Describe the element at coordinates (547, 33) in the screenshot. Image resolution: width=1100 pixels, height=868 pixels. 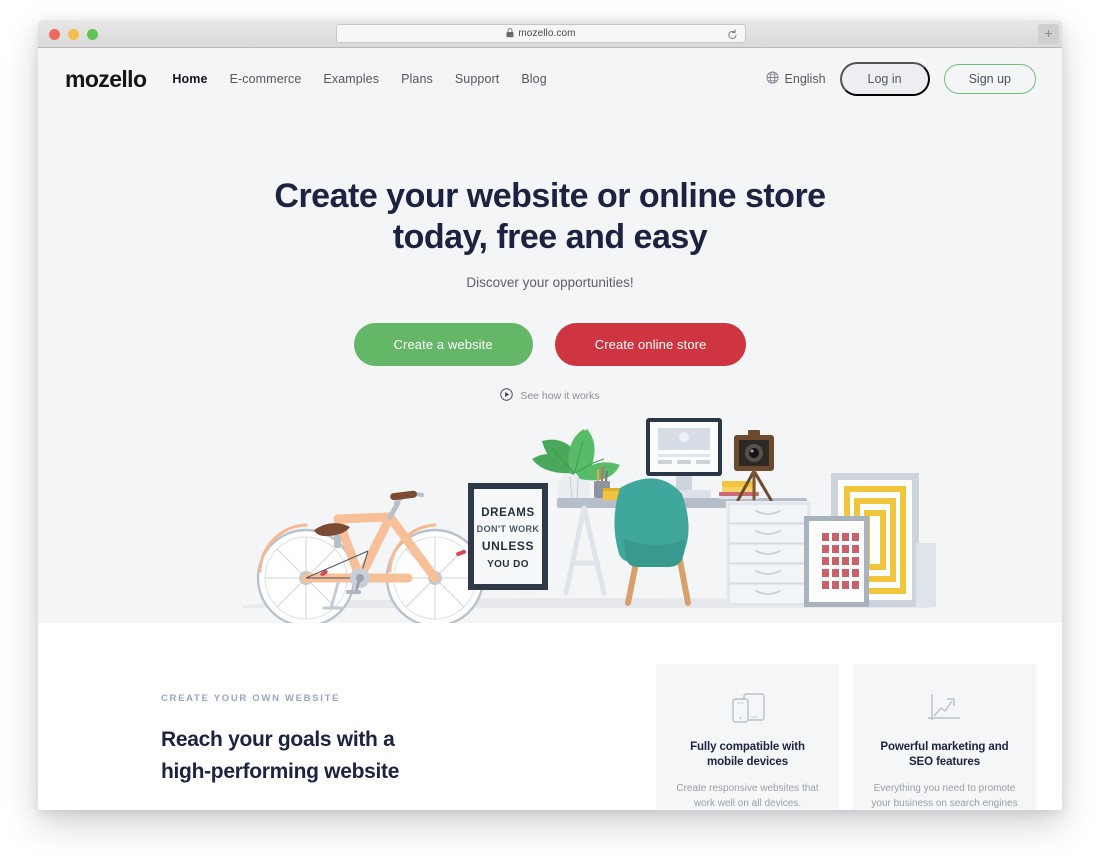
I see `url-text: mozello.com` at that location.